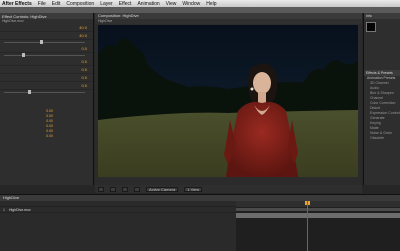 Image resolution: width=400 pixels, height=251 pixels. I want to click on effects-presets-tab-label: Effects & Presets, so click(379, 73).